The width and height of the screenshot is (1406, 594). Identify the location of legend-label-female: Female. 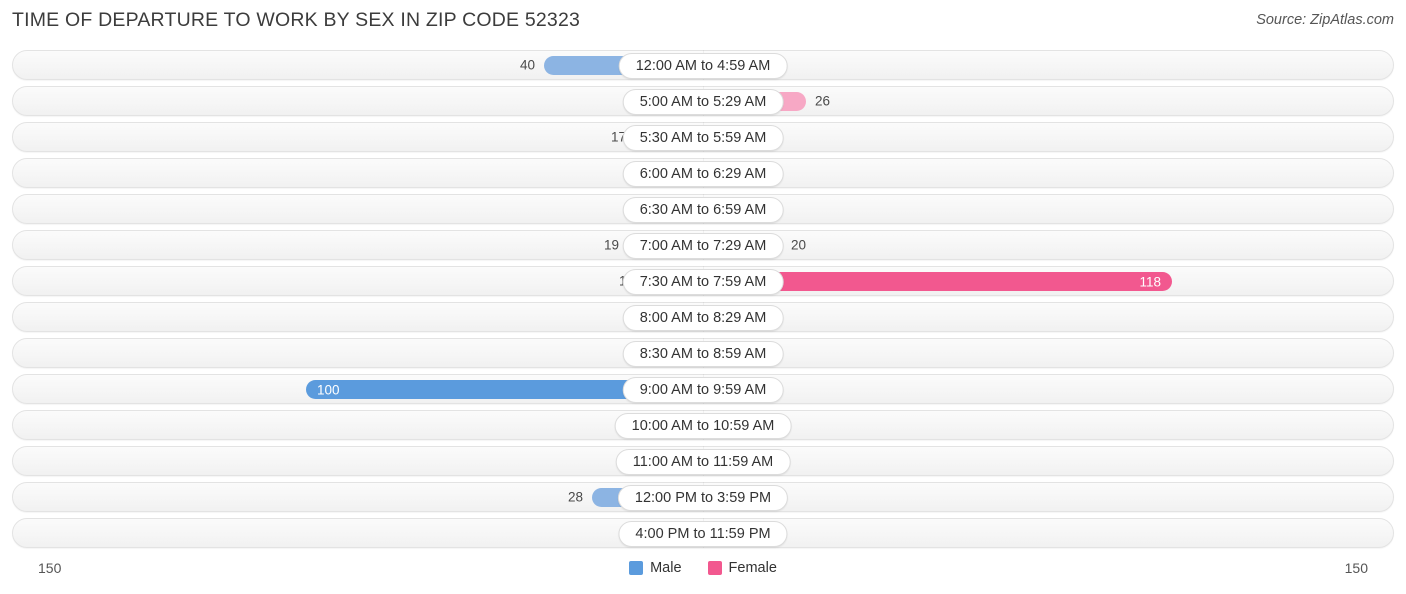
(752, 568).